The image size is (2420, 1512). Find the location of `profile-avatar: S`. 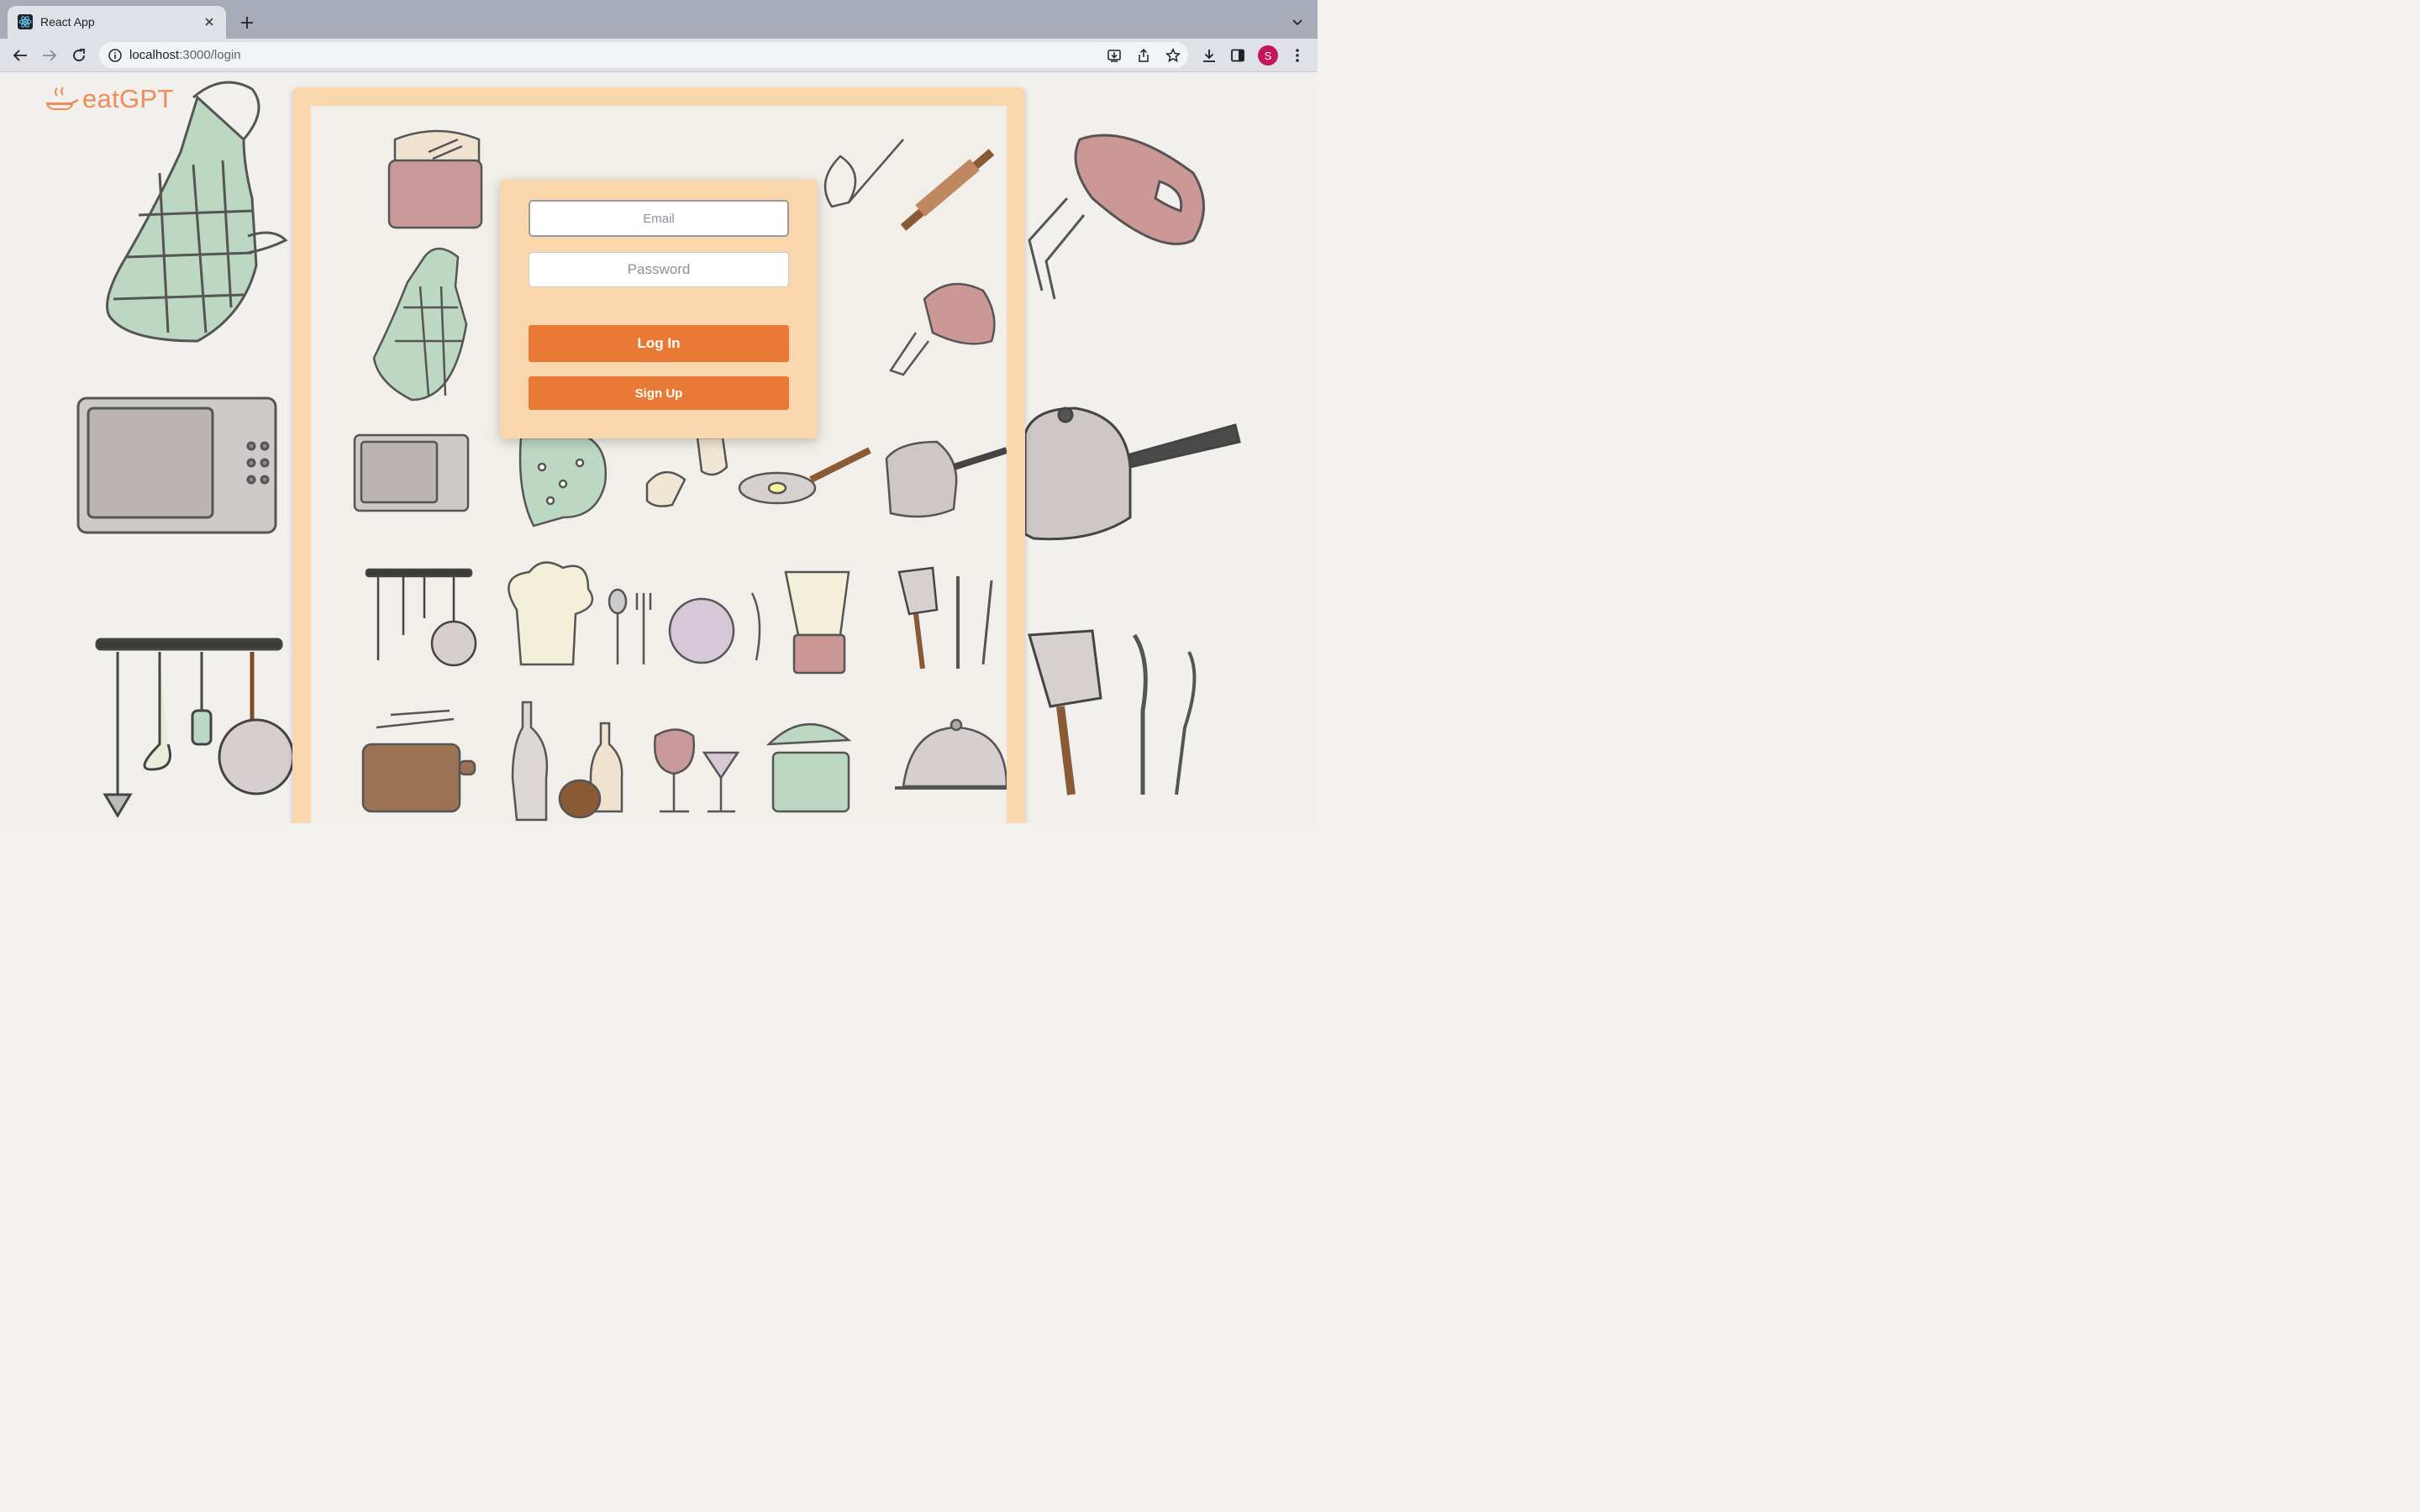

profile-avatar: S is located at coordinates (1268, 55).